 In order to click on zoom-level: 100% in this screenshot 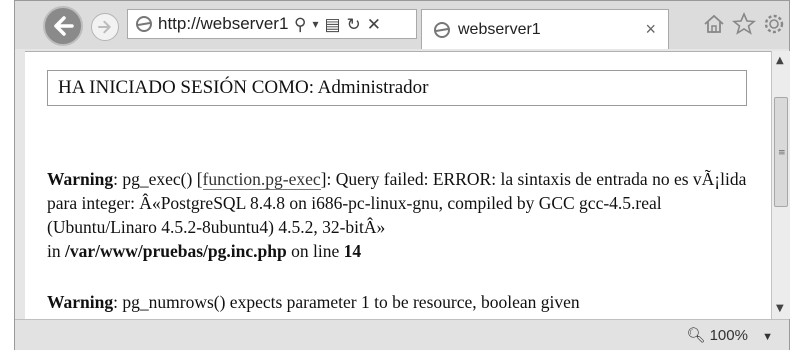, I will do `click(728, 335)`.